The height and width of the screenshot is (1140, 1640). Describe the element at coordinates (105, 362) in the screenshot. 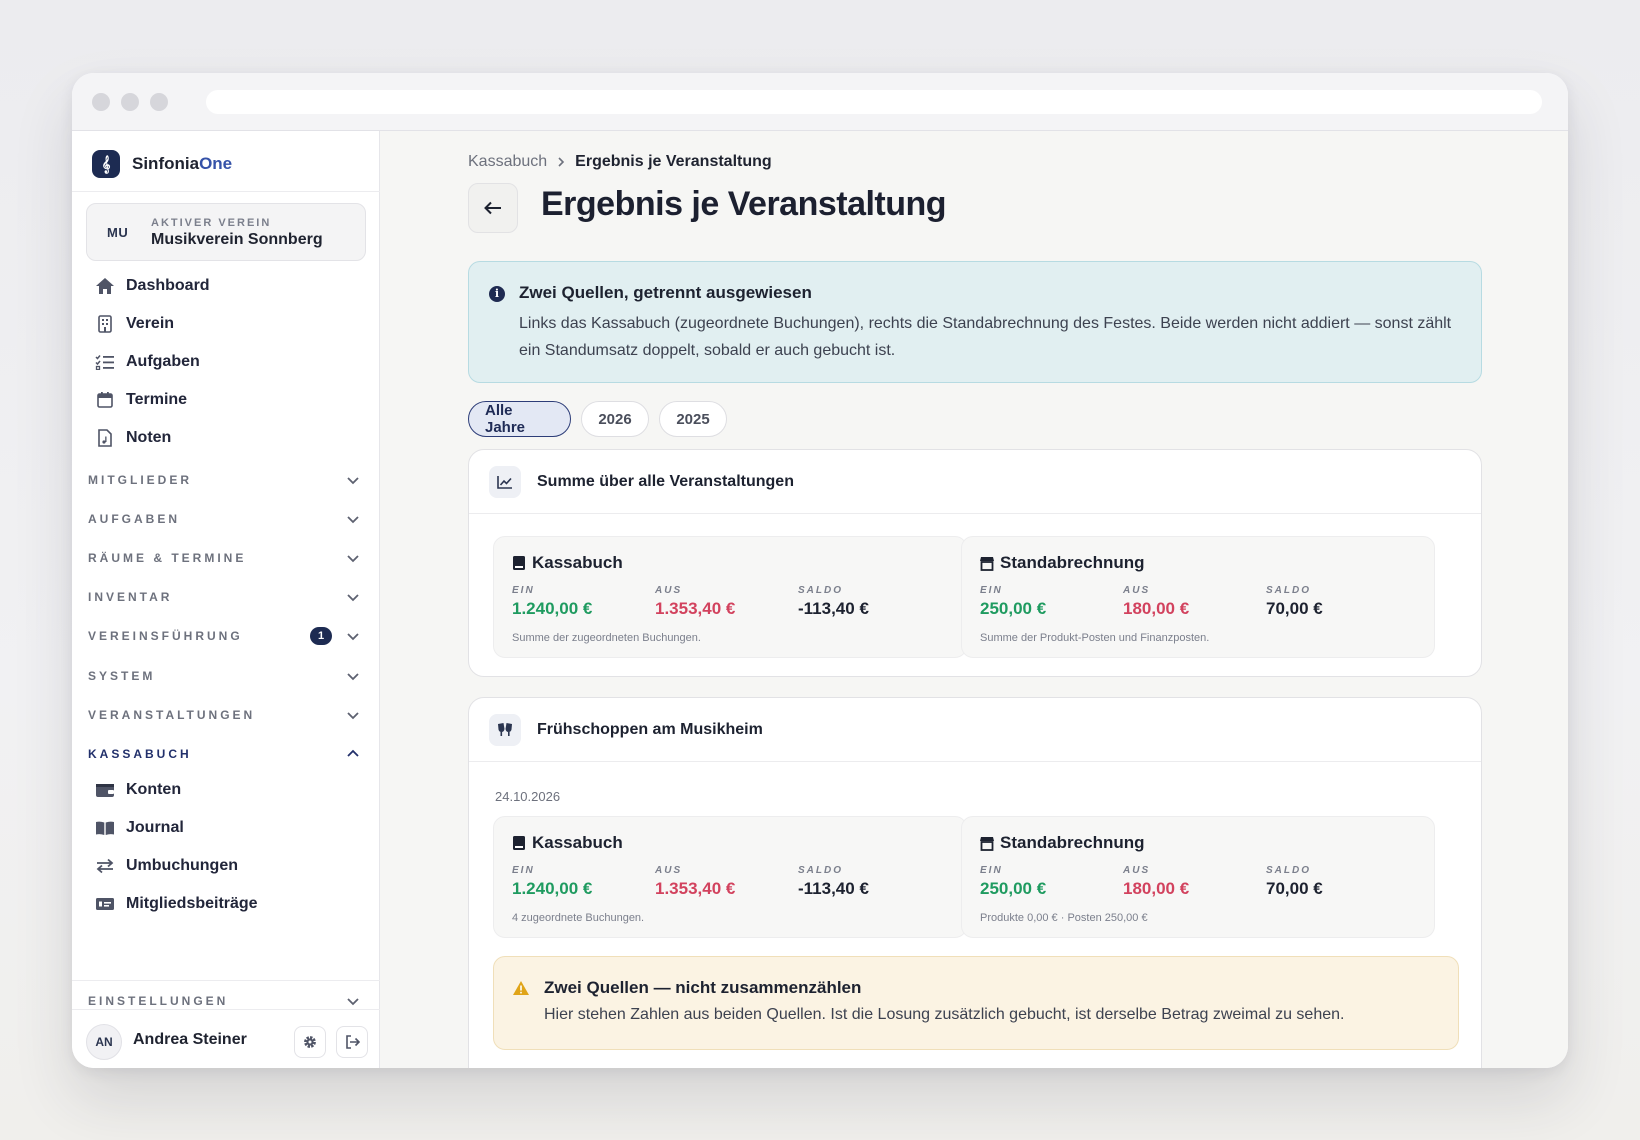

I see `list-check-icon` at that location.